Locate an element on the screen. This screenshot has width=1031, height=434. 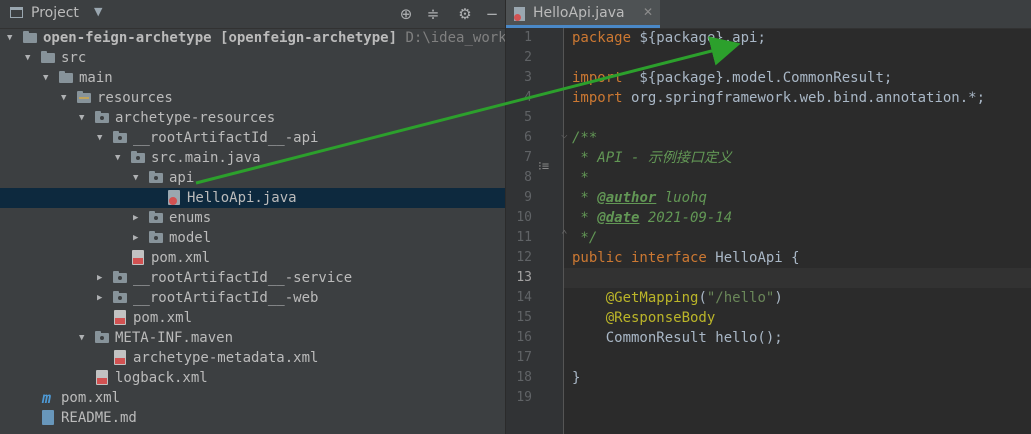
tree-item-helloapi-java: HelloApi.java is located at coordinates (252, 198).